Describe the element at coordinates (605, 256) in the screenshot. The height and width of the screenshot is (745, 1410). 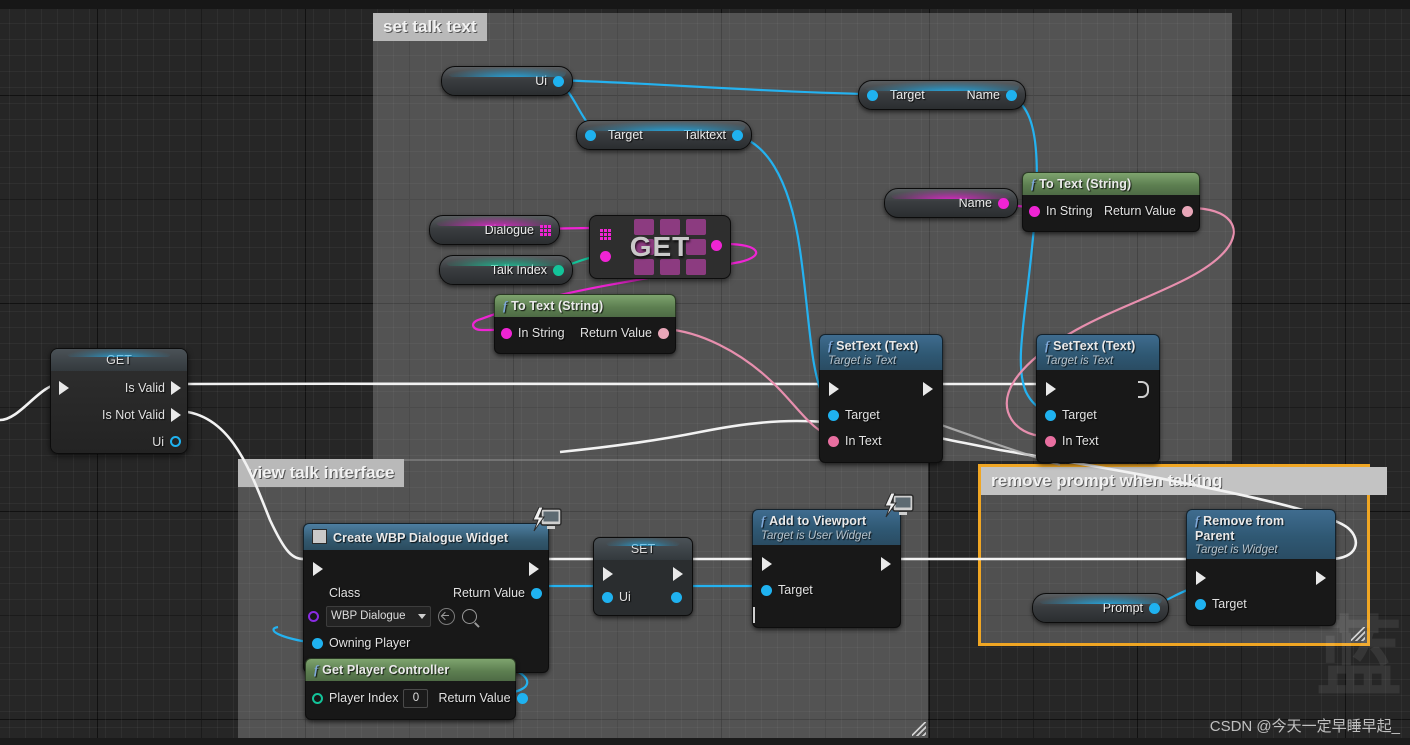
I see `array-index-input-pin` at that location.